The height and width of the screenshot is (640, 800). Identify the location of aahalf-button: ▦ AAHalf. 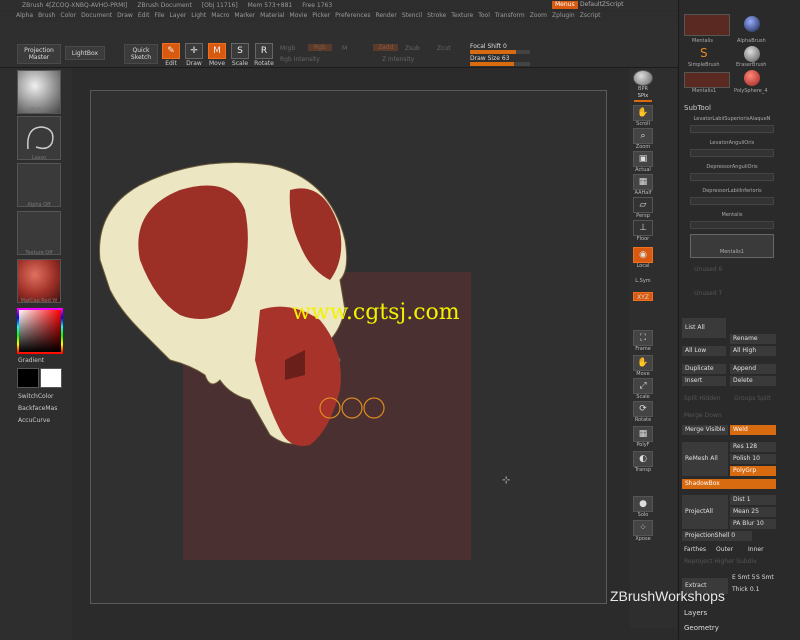
(643, 185).